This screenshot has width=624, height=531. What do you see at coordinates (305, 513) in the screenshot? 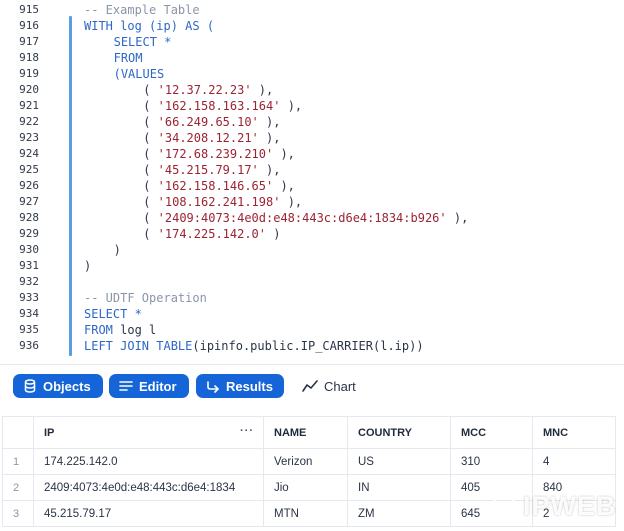
I see `cell-name: MTN` at bounding box center [305, 513].